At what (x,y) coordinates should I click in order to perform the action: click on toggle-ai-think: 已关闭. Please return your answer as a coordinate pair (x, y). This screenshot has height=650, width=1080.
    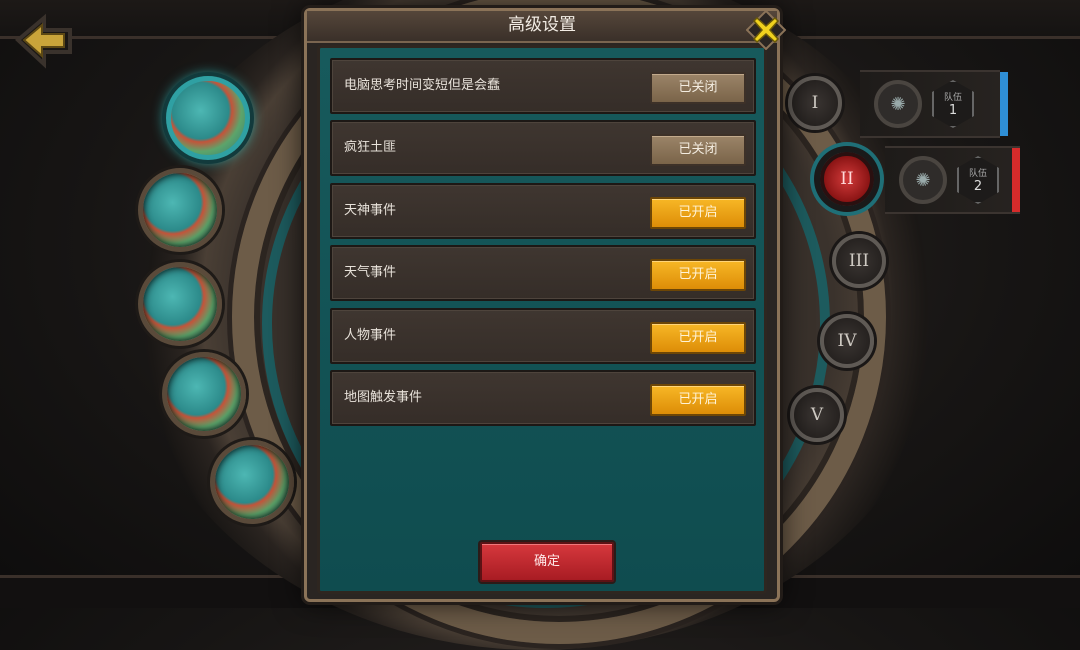
    Looking at the image, I should click on (698, 88).